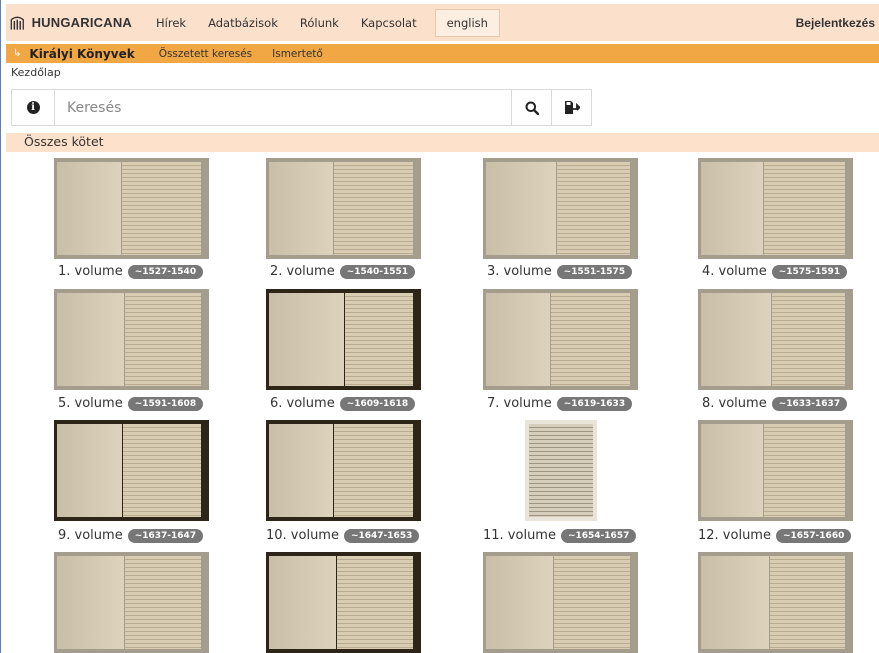  I want to click on volume-caption: 3. volume ~1551-1575, so click(560, 271).